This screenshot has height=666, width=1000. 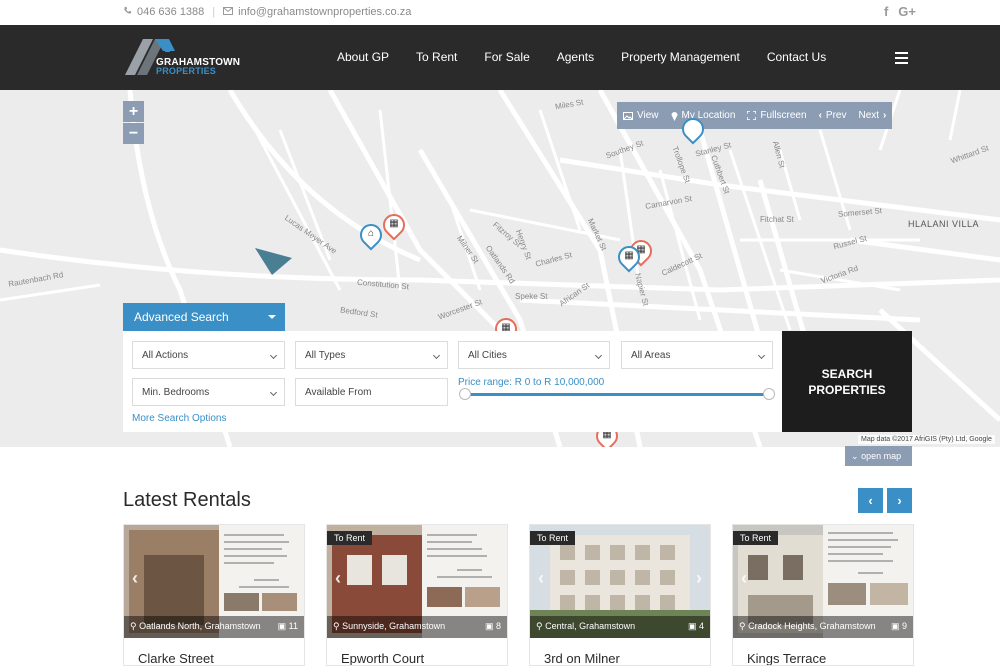 What do you see at coordinates (133, 111) in the screenshot?
I see `zoom-in-button: +` at bounding box center [133, 111].